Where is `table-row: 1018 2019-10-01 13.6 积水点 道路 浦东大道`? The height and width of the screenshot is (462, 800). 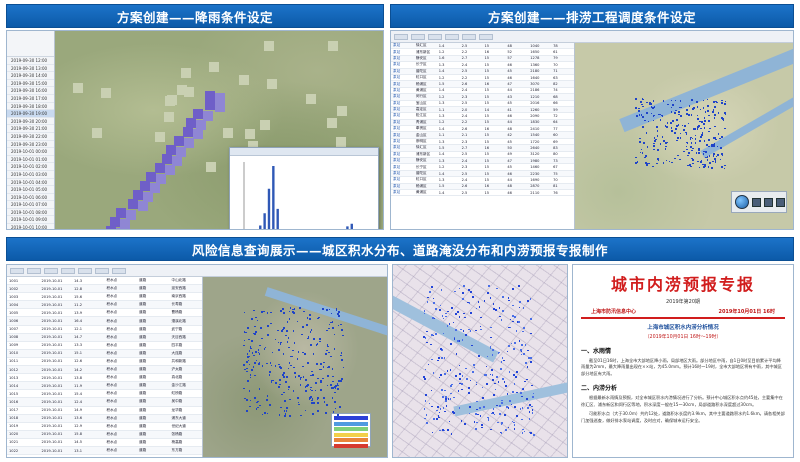
table-row: 1018 2019-10-01 13.6 积水点 道路 浦东大道 is located at coordinates (104, 418).